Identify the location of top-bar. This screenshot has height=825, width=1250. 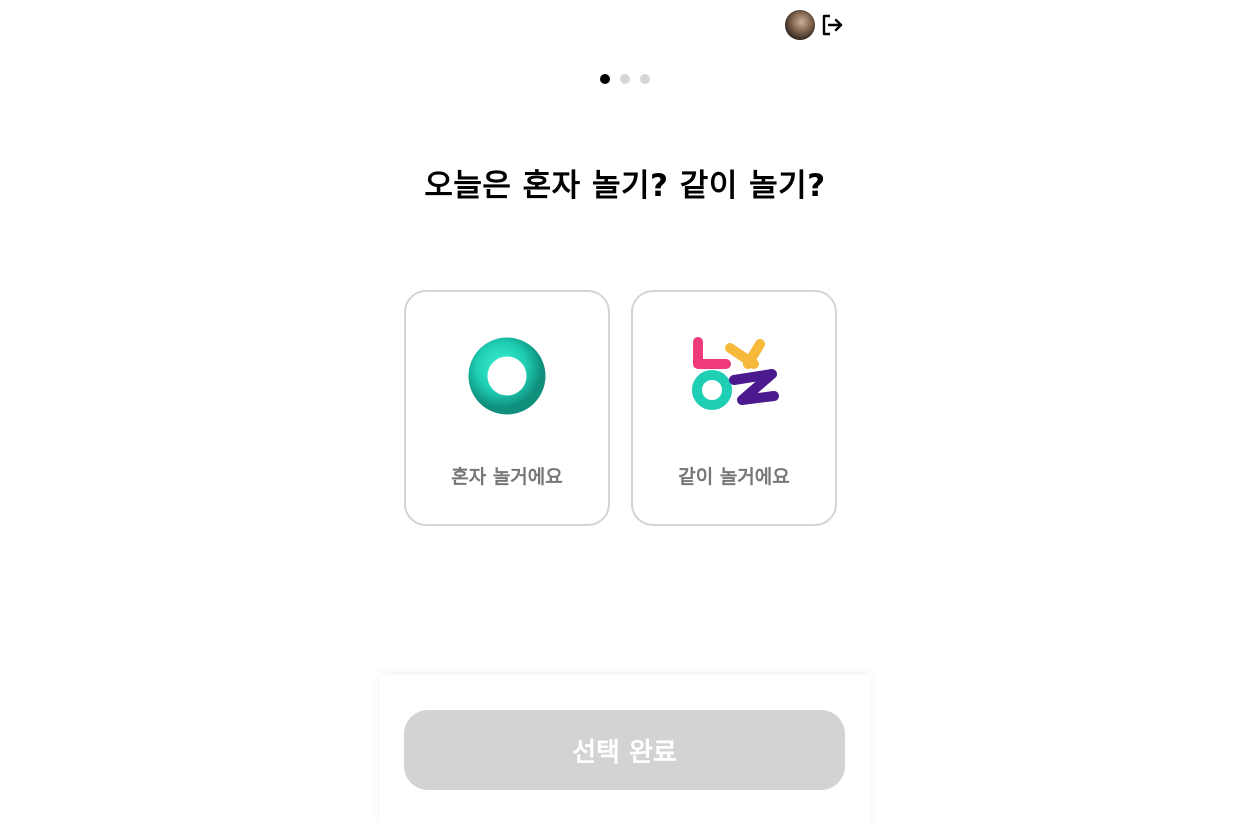
(815, 25).